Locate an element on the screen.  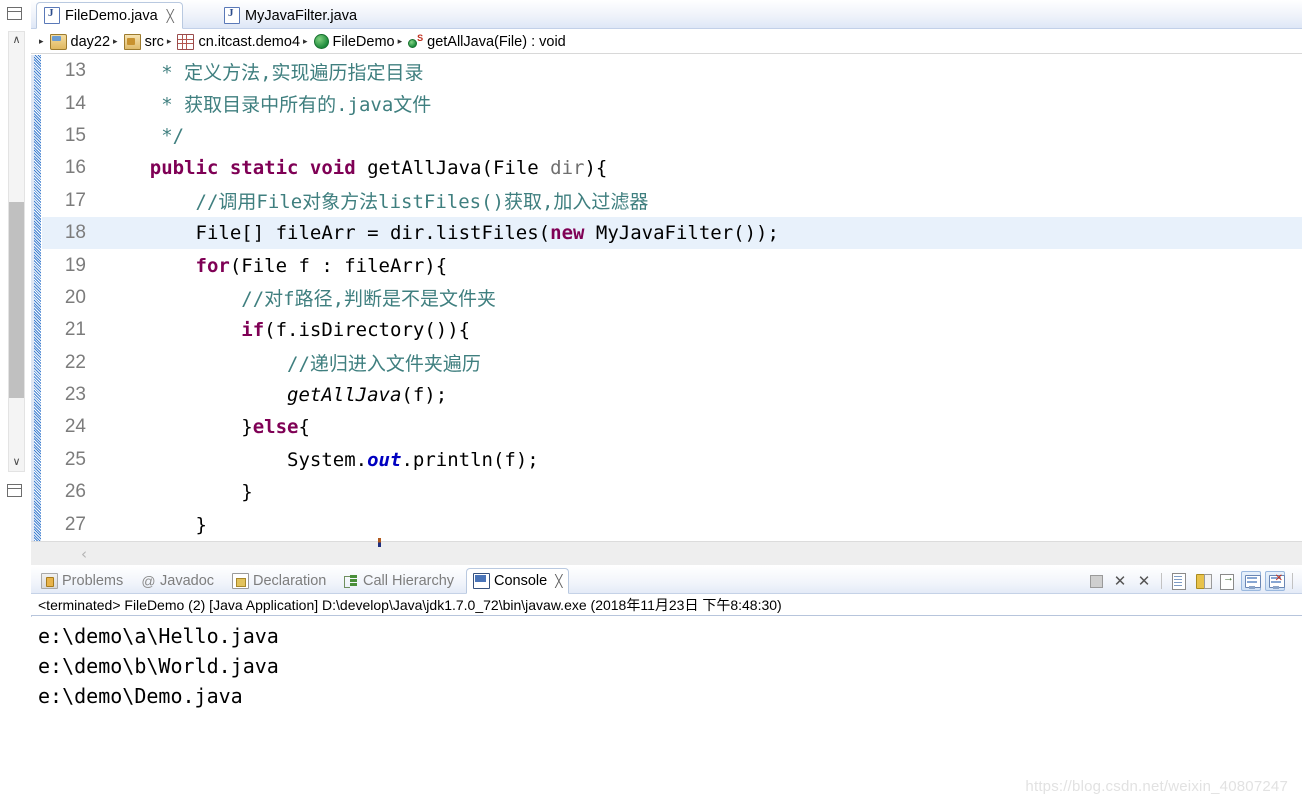
tab-myjavafilter-java: MyJavaFilter.java is located at coordinates (291, 15).